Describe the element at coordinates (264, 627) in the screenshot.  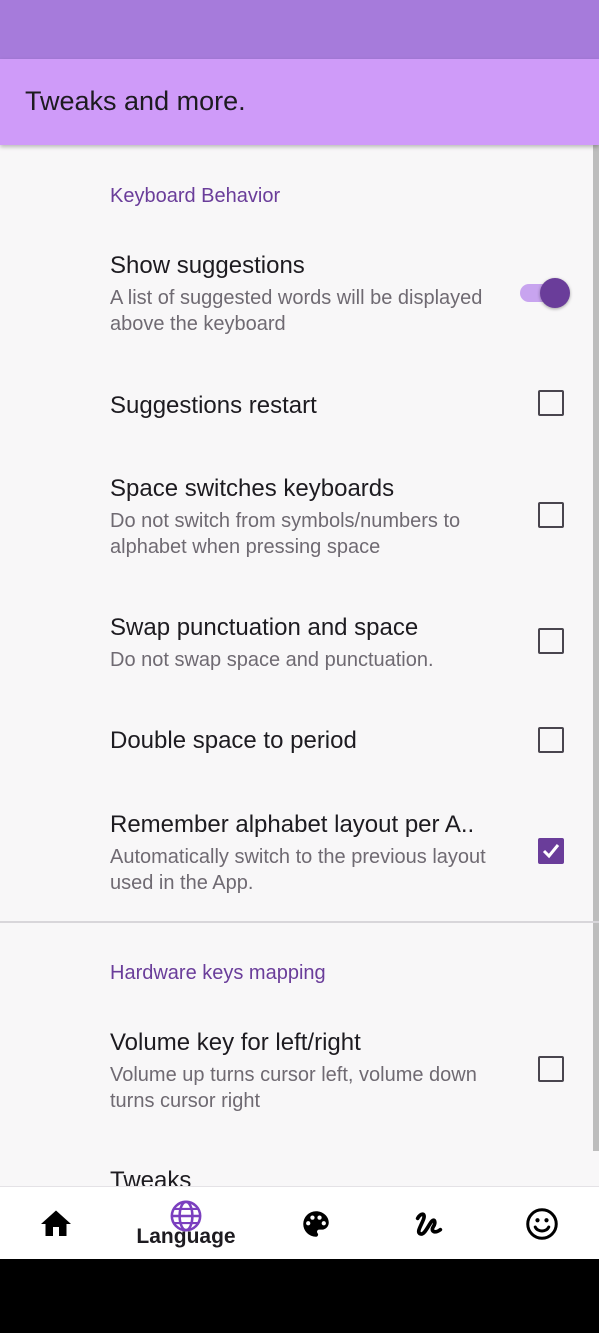
I see `pref-title: Swap punctuation and space` at that location.